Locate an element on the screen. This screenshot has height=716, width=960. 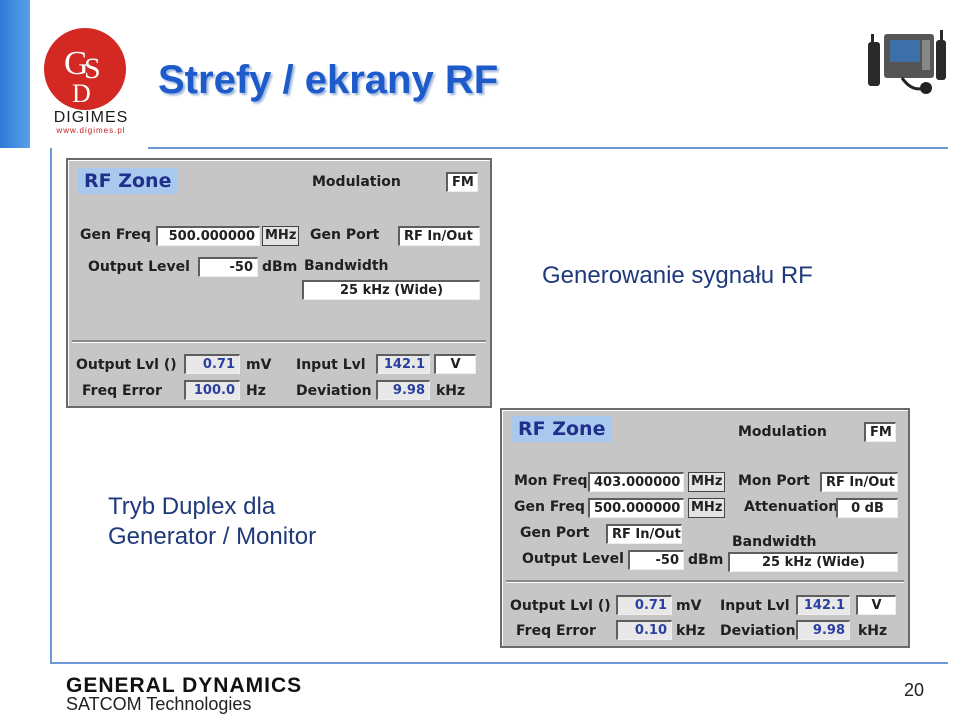
page-title: Strefy / ekrany RF is located at coordinates (328, 80).